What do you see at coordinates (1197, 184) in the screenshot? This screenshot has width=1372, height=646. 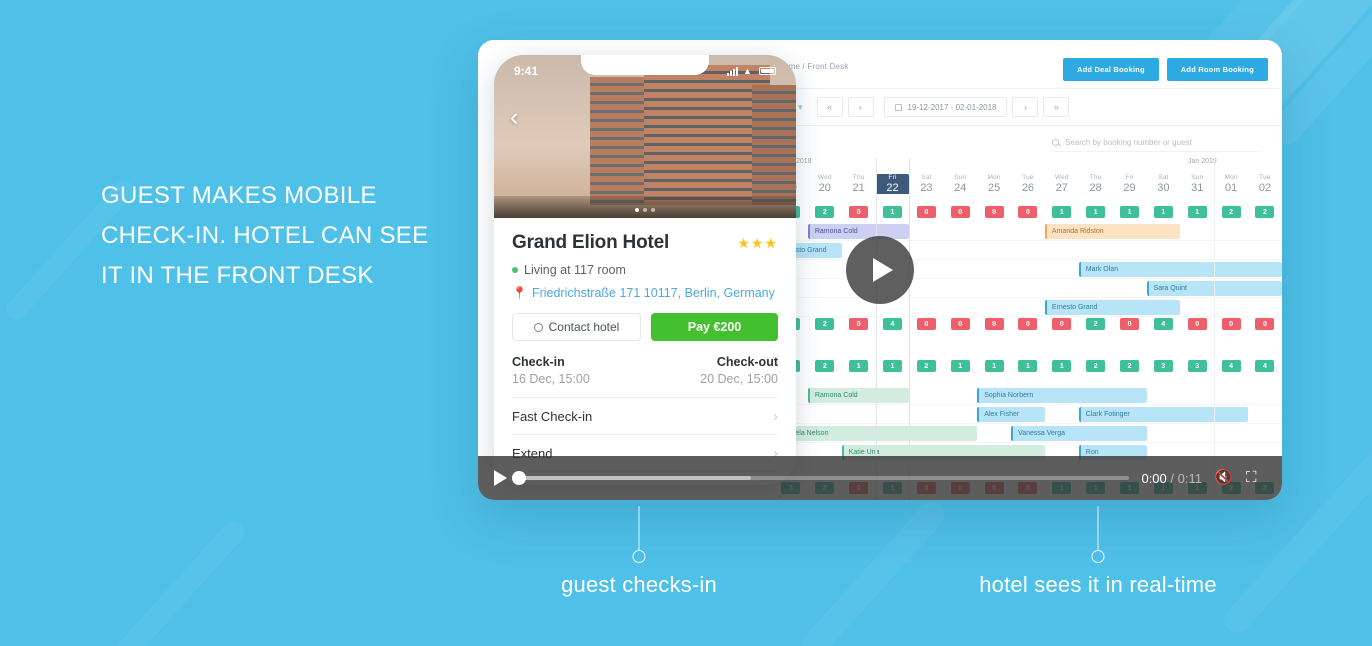 I see `calendar-day-31: Sun 31` at bounding box center [1197, 184].